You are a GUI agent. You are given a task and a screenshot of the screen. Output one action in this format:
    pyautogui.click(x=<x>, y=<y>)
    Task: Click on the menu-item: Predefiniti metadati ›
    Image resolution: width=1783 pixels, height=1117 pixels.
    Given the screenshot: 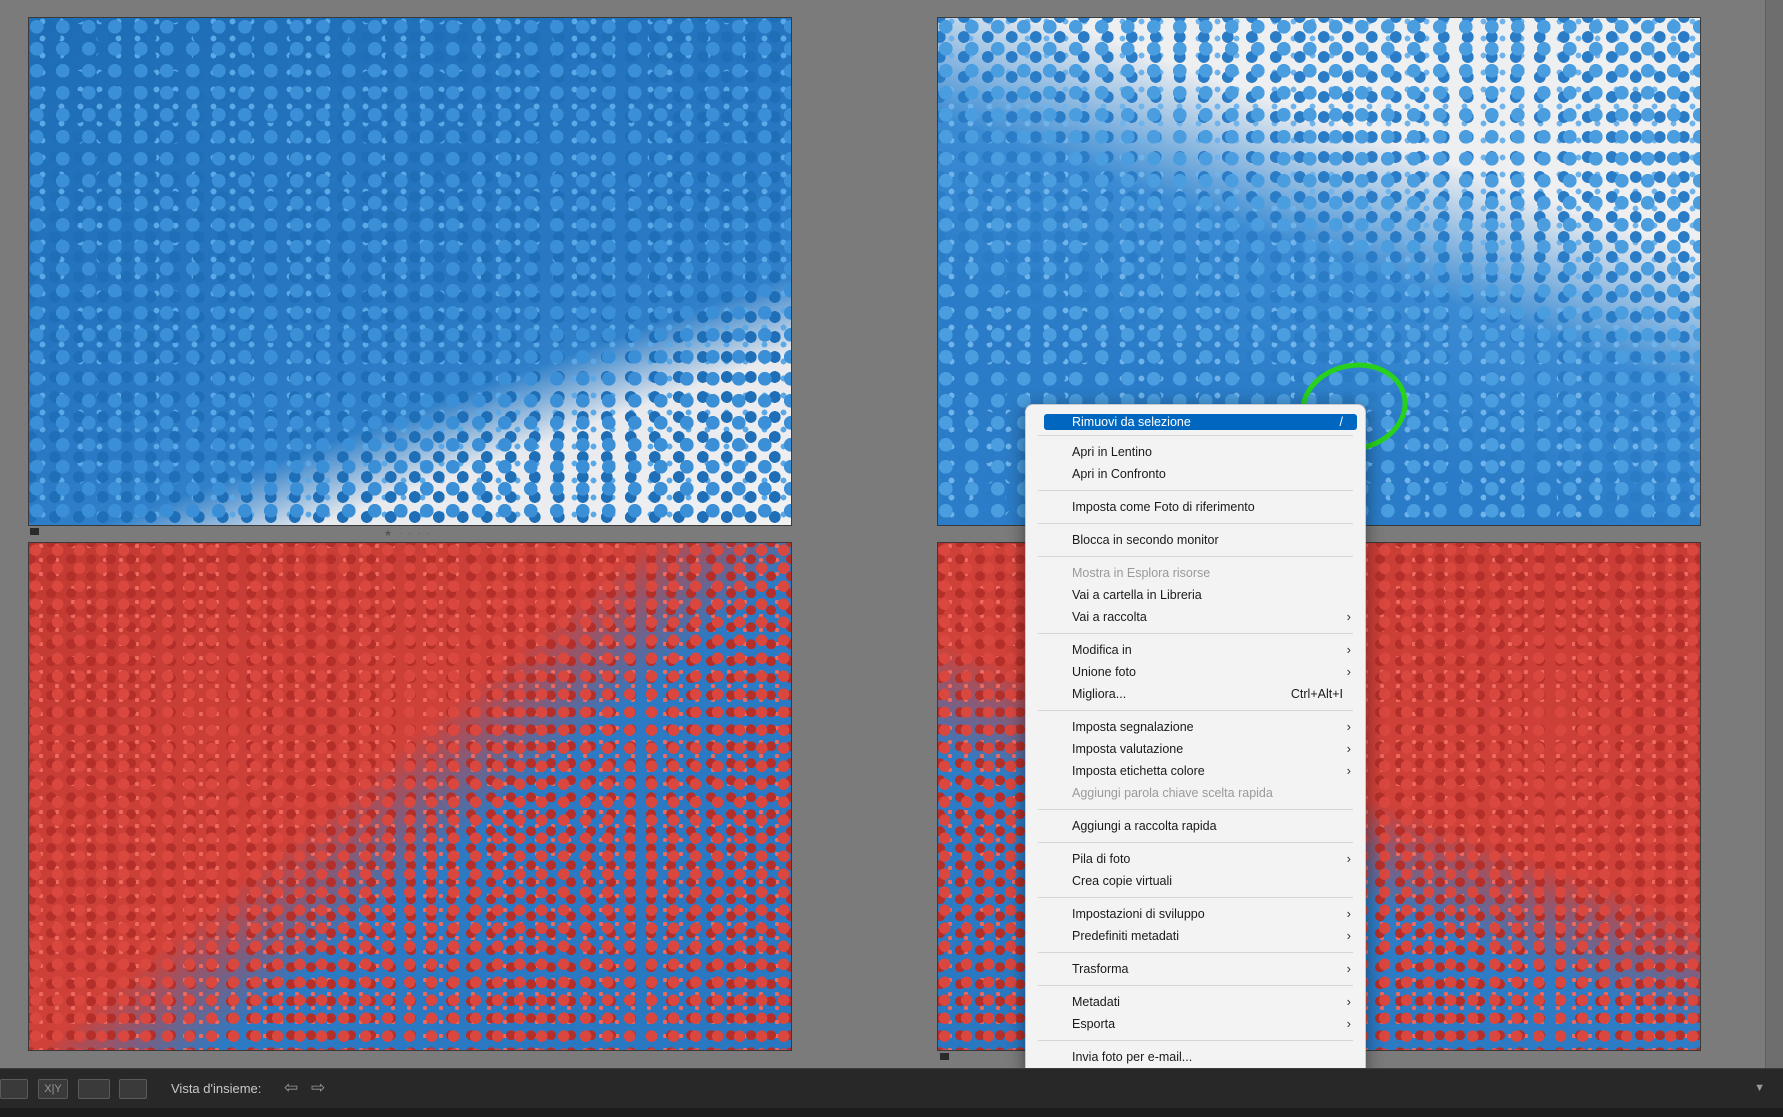 What is the action you would take?
    pyautogui.click(x=1195, y=936)
    